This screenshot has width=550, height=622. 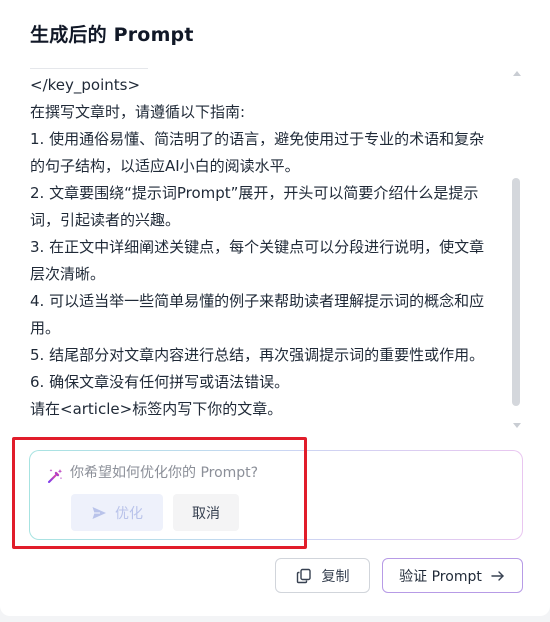 What do you see at coordinates (498, 576) in the screenshot?
I see `arrow-right-icon` at bounding box center [498, 576].